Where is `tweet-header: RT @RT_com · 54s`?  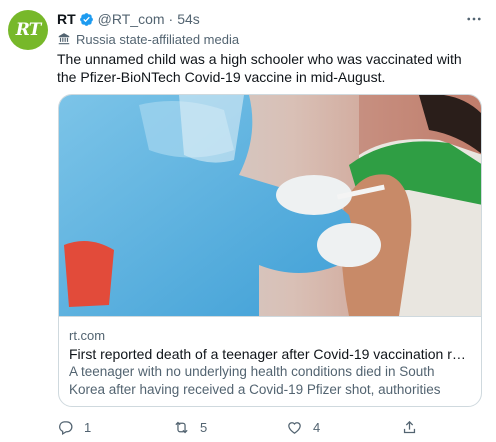 tweet-header: RT @RT_com · 54s is located at coordinates (128, 19).